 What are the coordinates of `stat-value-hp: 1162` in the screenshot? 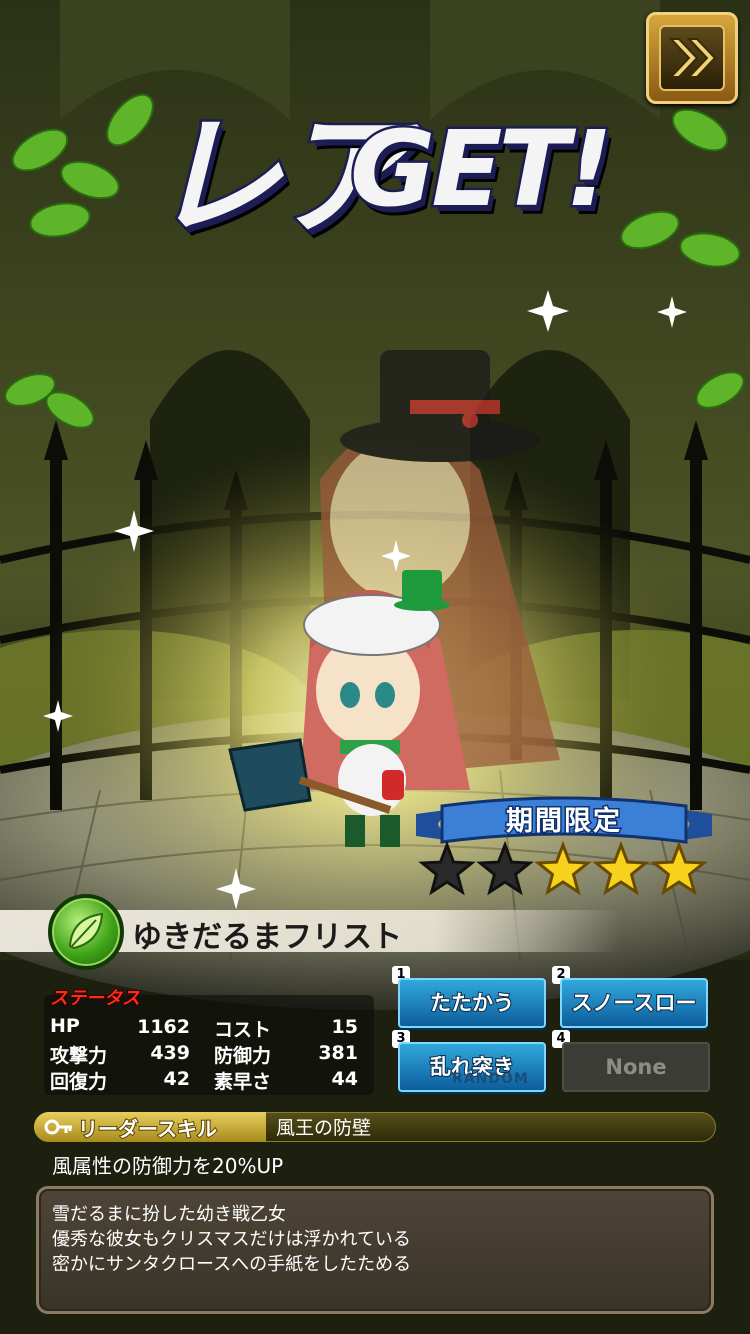 It's located at (163, 1027).